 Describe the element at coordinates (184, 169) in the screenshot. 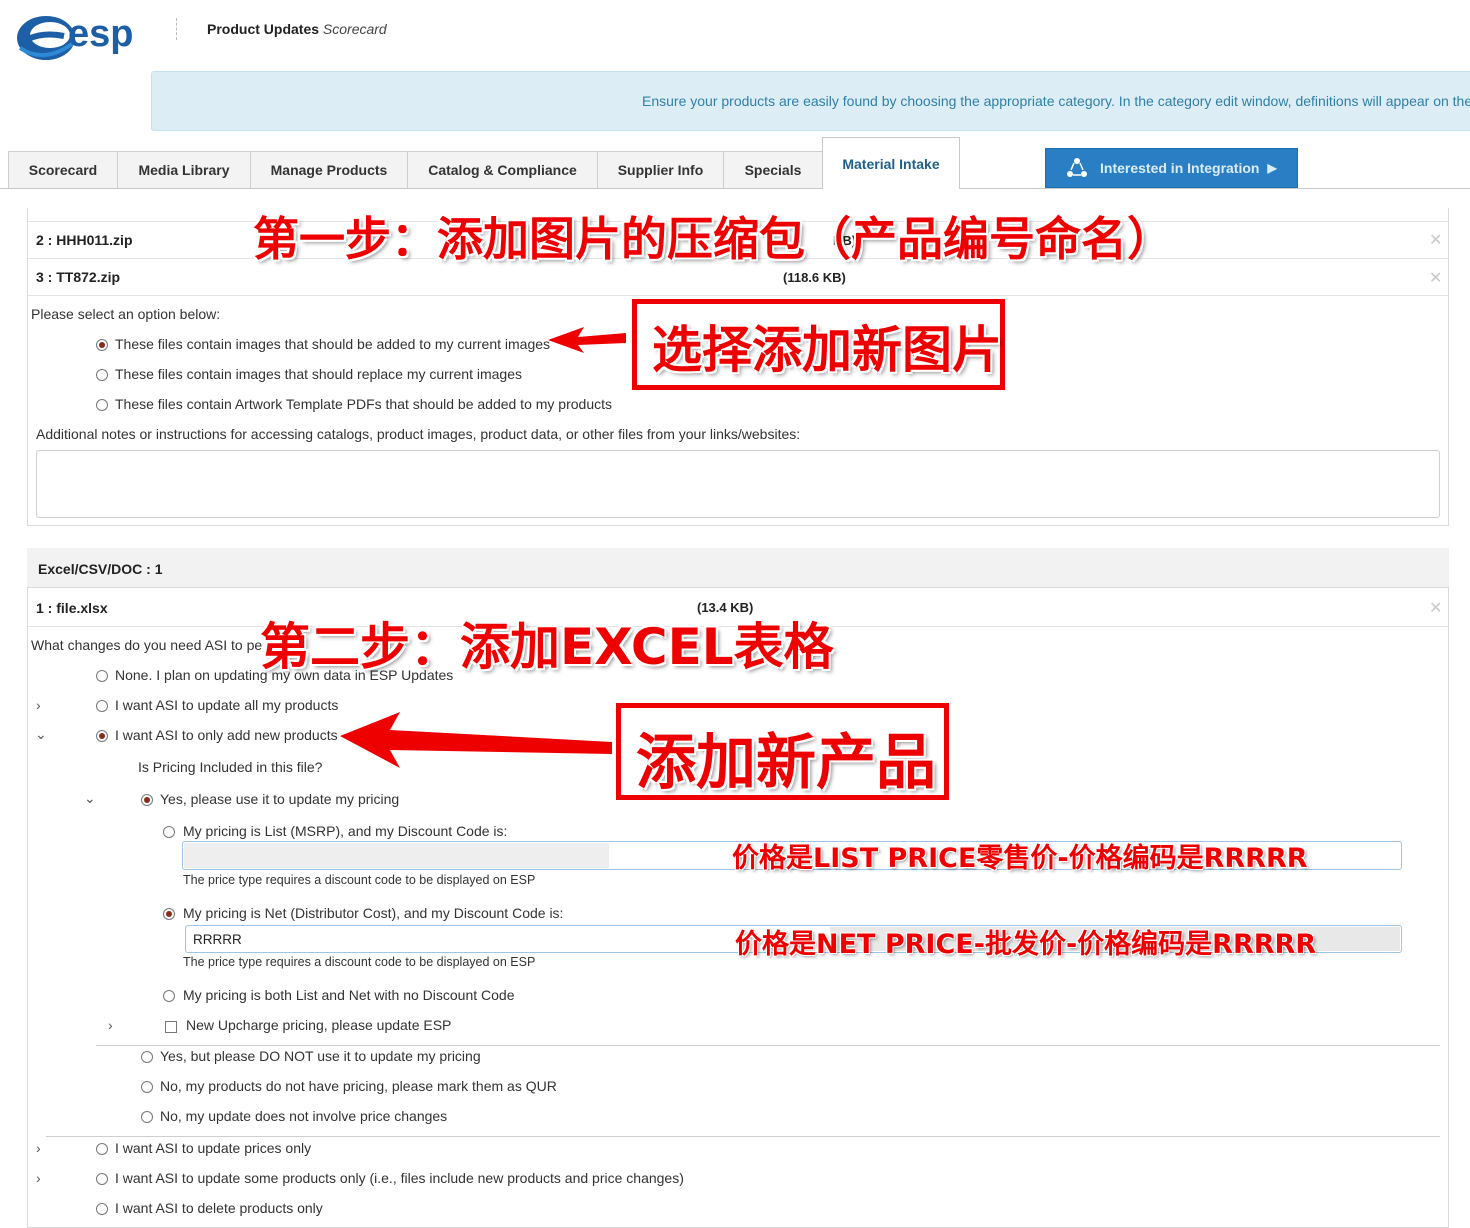

I see `tab-media-library: Media Library` at that location.